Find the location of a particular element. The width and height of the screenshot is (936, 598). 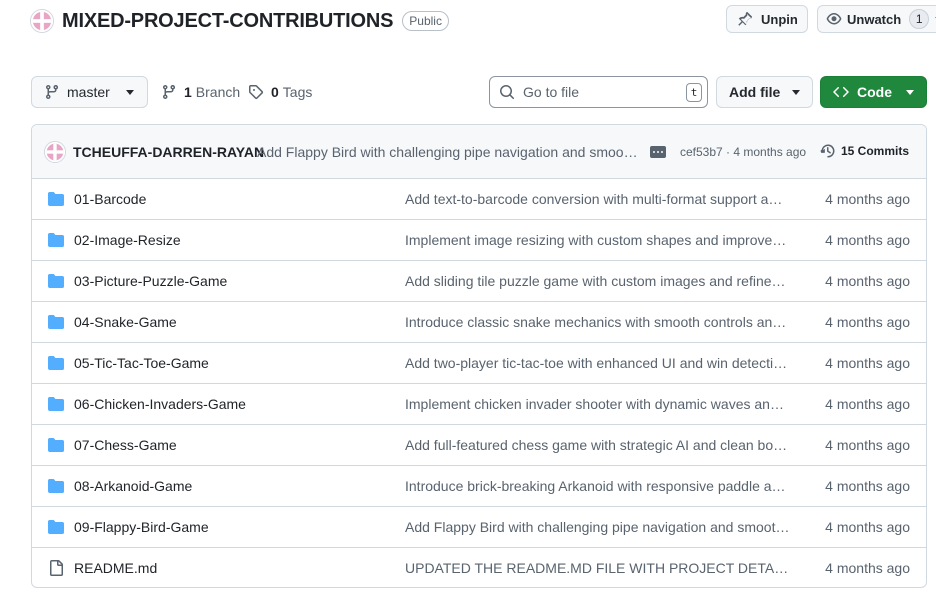

tag-icon is located at coordinates (256, 92).